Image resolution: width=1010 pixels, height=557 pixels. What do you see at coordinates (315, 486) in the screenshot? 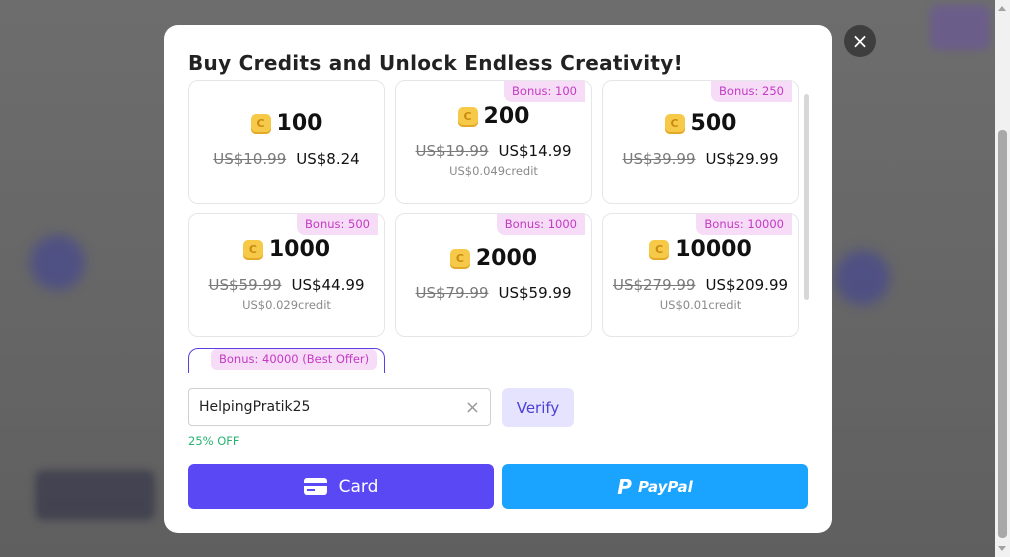
I see `credit-card-icon` at bounding box center [315, 486].